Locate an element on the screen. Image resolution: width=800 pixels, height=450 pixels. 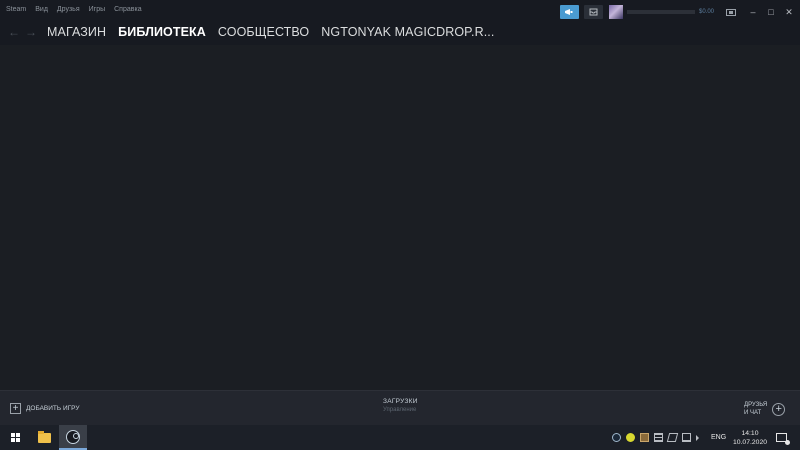
menu-bar: Steam Вид Друзья Игры Справка is located at coordinates (74, 9).